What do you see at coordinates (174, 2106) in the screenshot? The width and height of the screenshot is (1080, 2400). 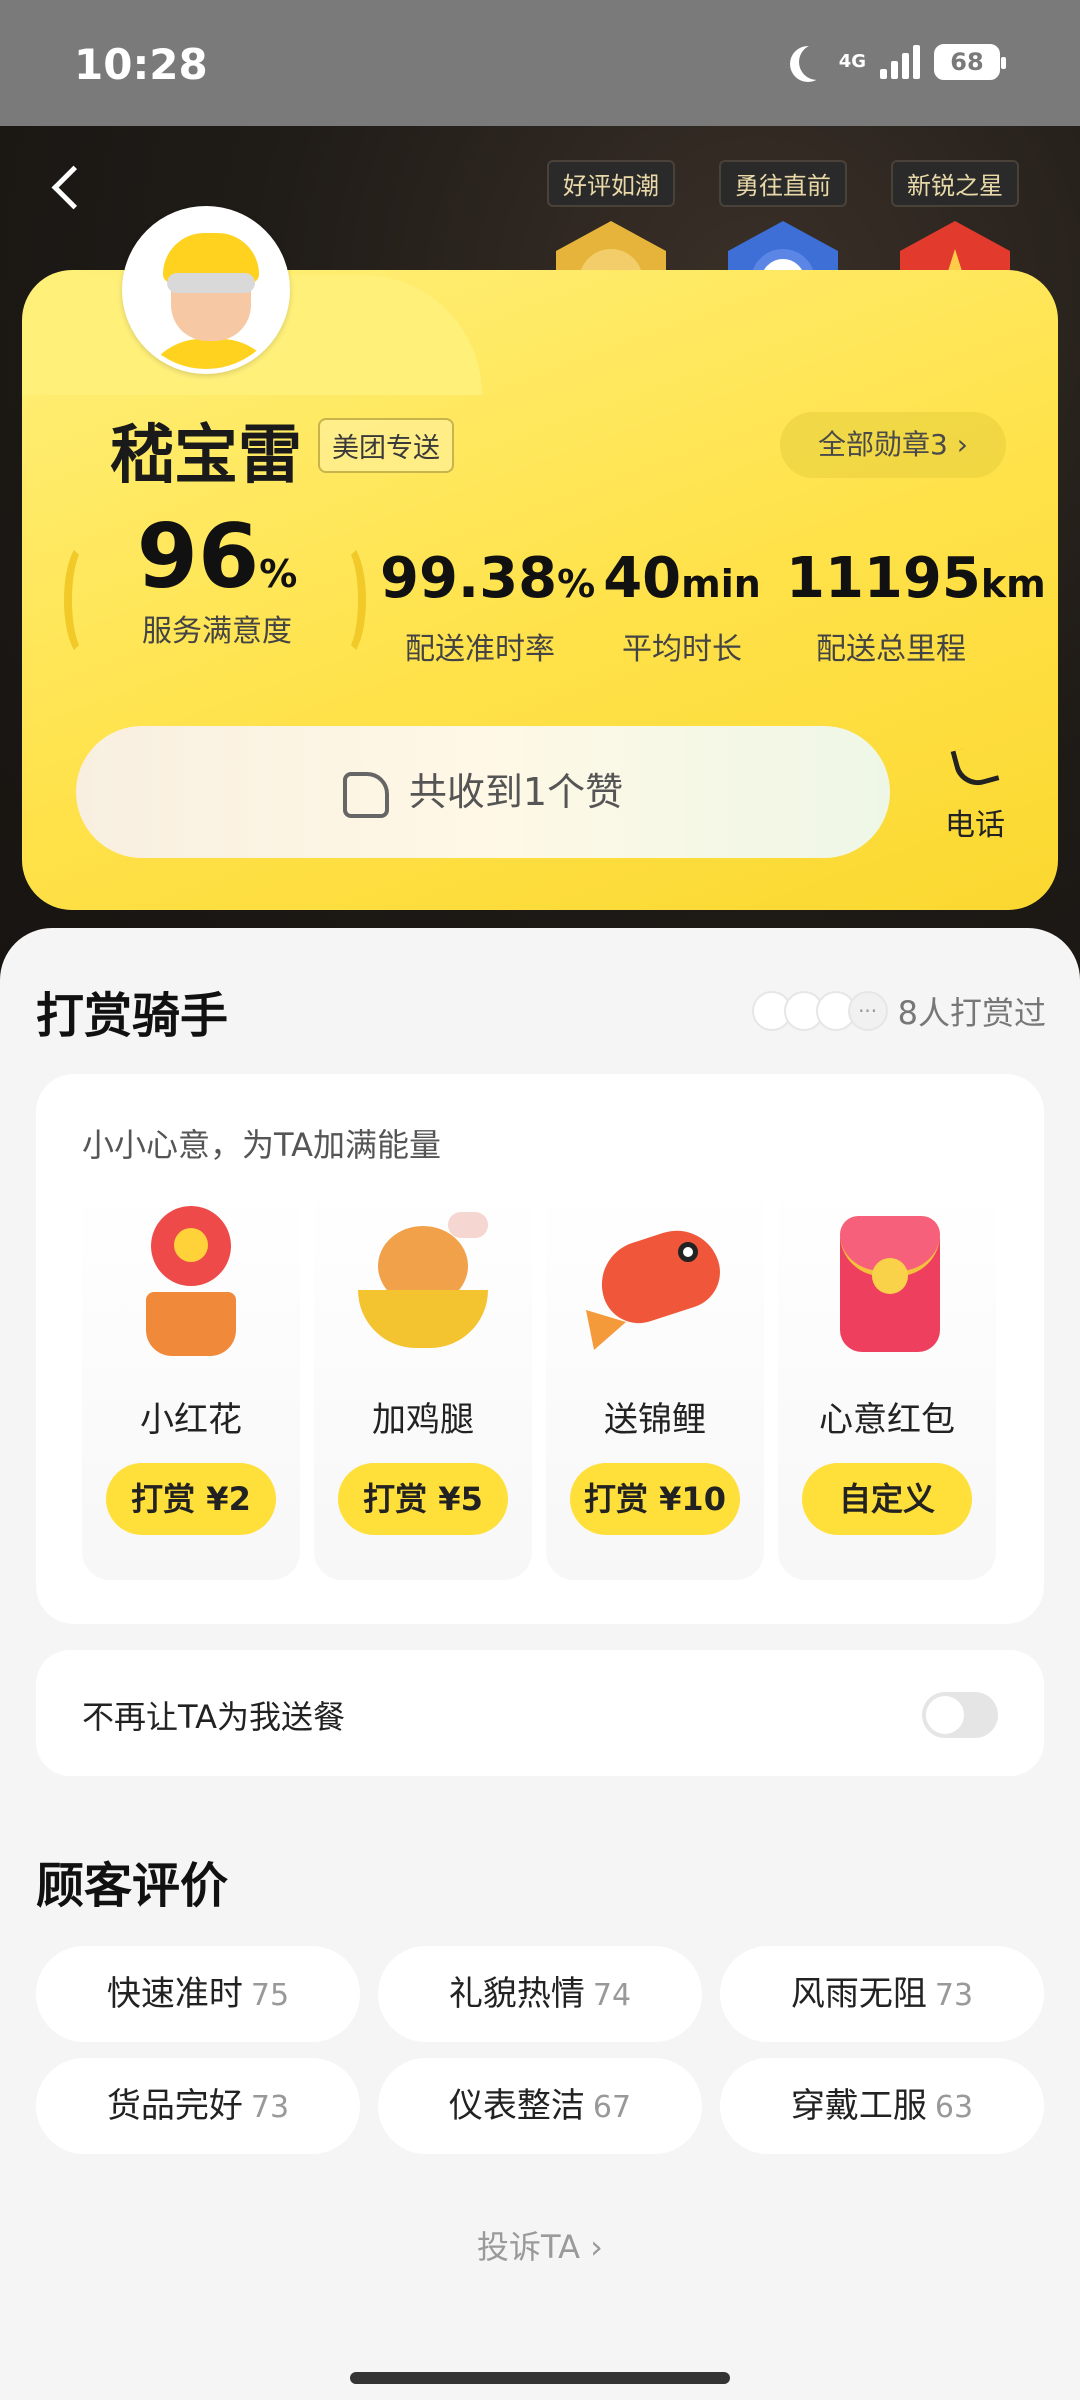 I see `review-tag-label: 货品完好` at bounding box center [174, 2106].